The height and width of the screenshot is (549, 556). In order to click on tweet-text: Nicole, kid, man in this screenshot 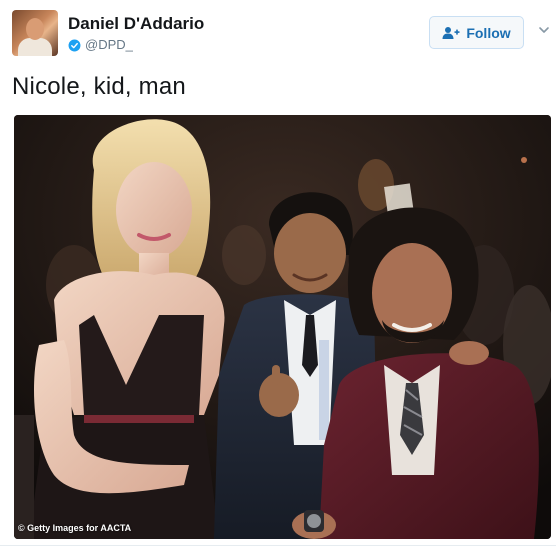, I will do `click(99, 86)`.